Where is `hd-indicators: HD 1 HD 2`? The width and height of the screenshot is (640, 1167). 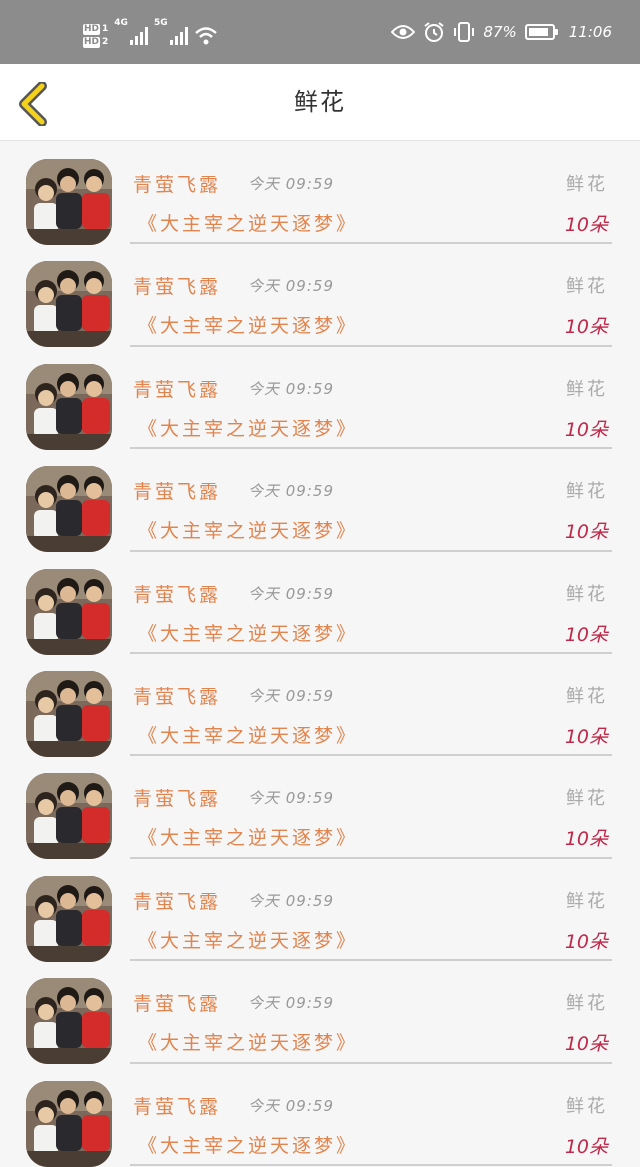 hd-indicators: HD 1 HD 2 is located at coordinates (95, 36).